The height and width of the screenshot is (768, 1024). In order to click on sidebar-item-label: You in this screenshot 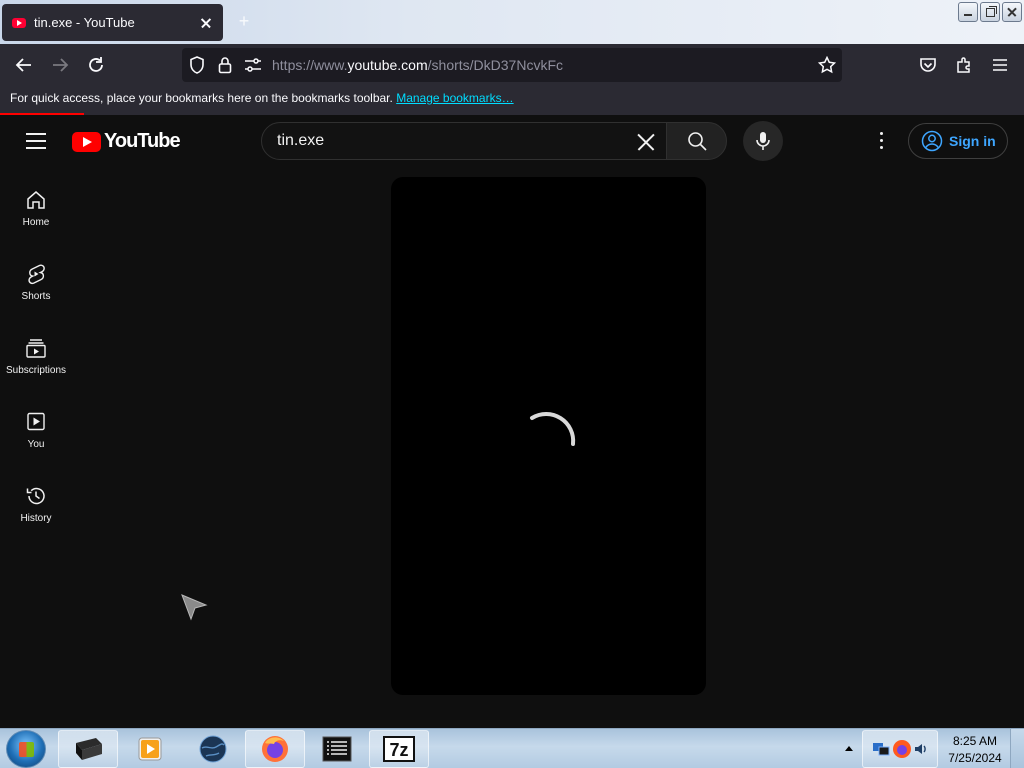, I will do `click(36, 444)`.